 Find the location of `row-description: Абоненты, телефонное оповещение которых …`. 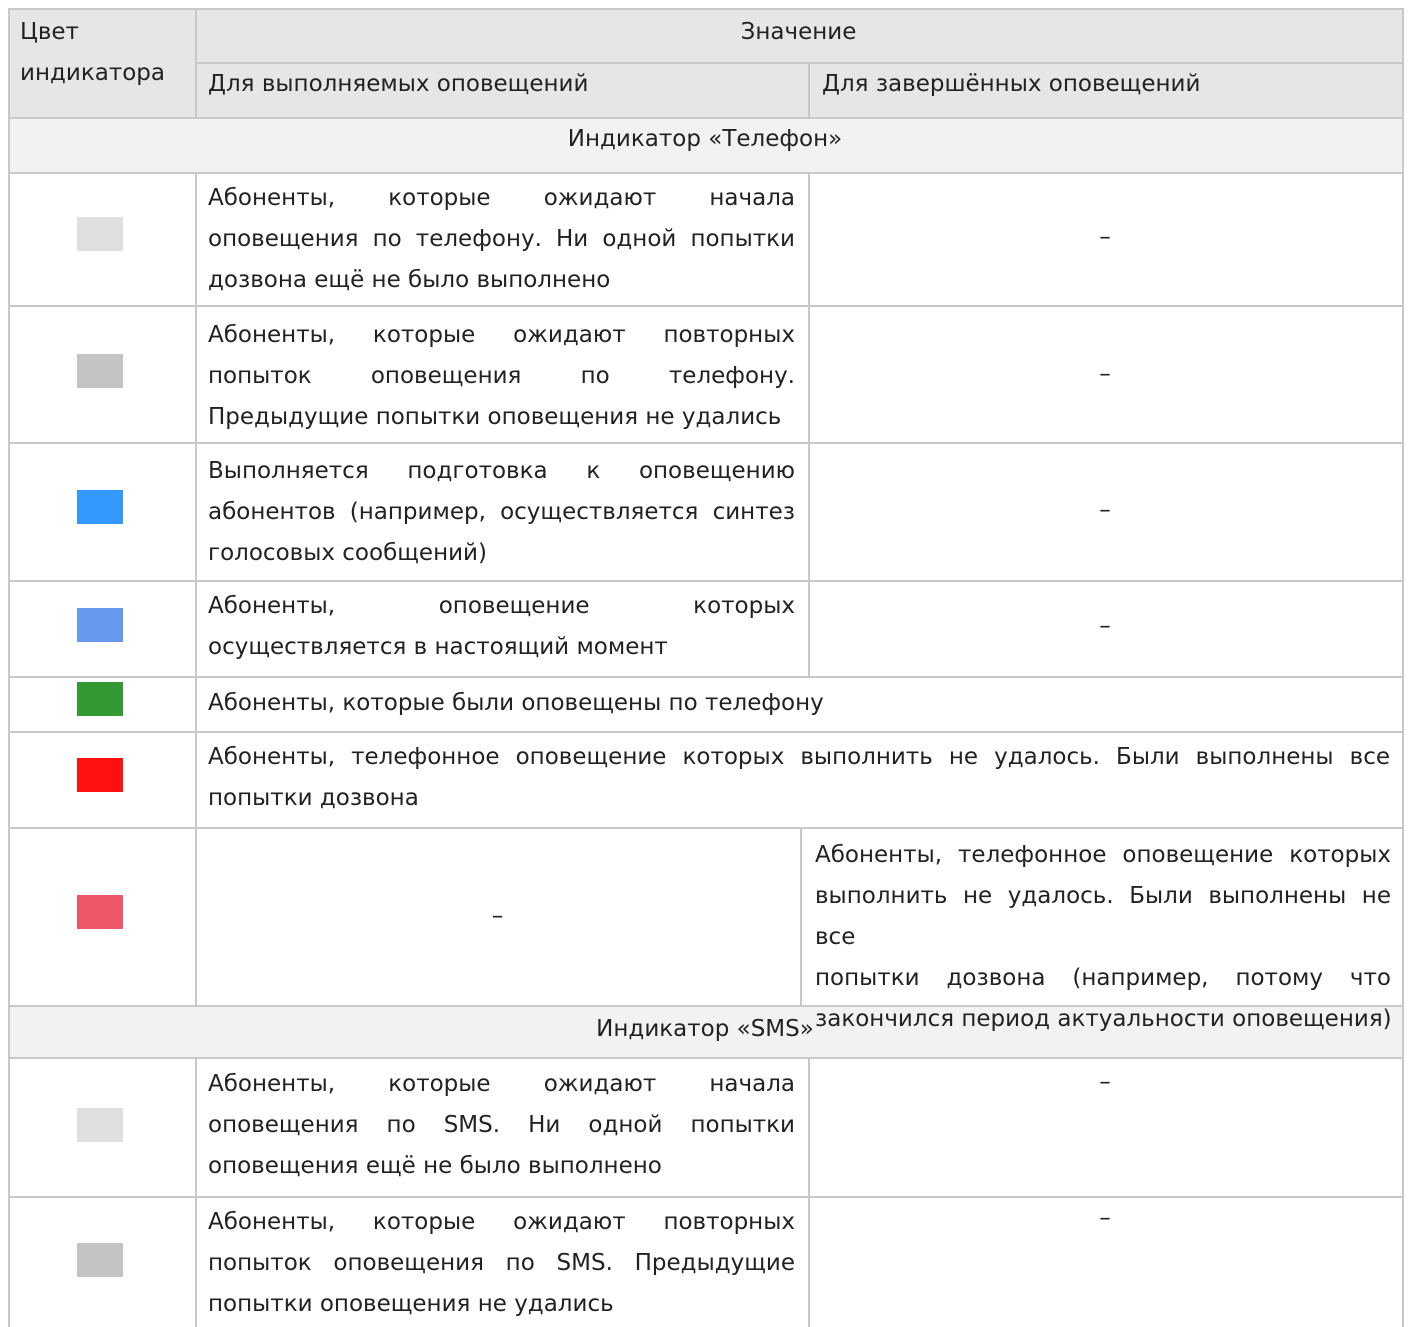

row-description: Абоненты, телефонное оповещение которых … is located at coordinates (799, 778).